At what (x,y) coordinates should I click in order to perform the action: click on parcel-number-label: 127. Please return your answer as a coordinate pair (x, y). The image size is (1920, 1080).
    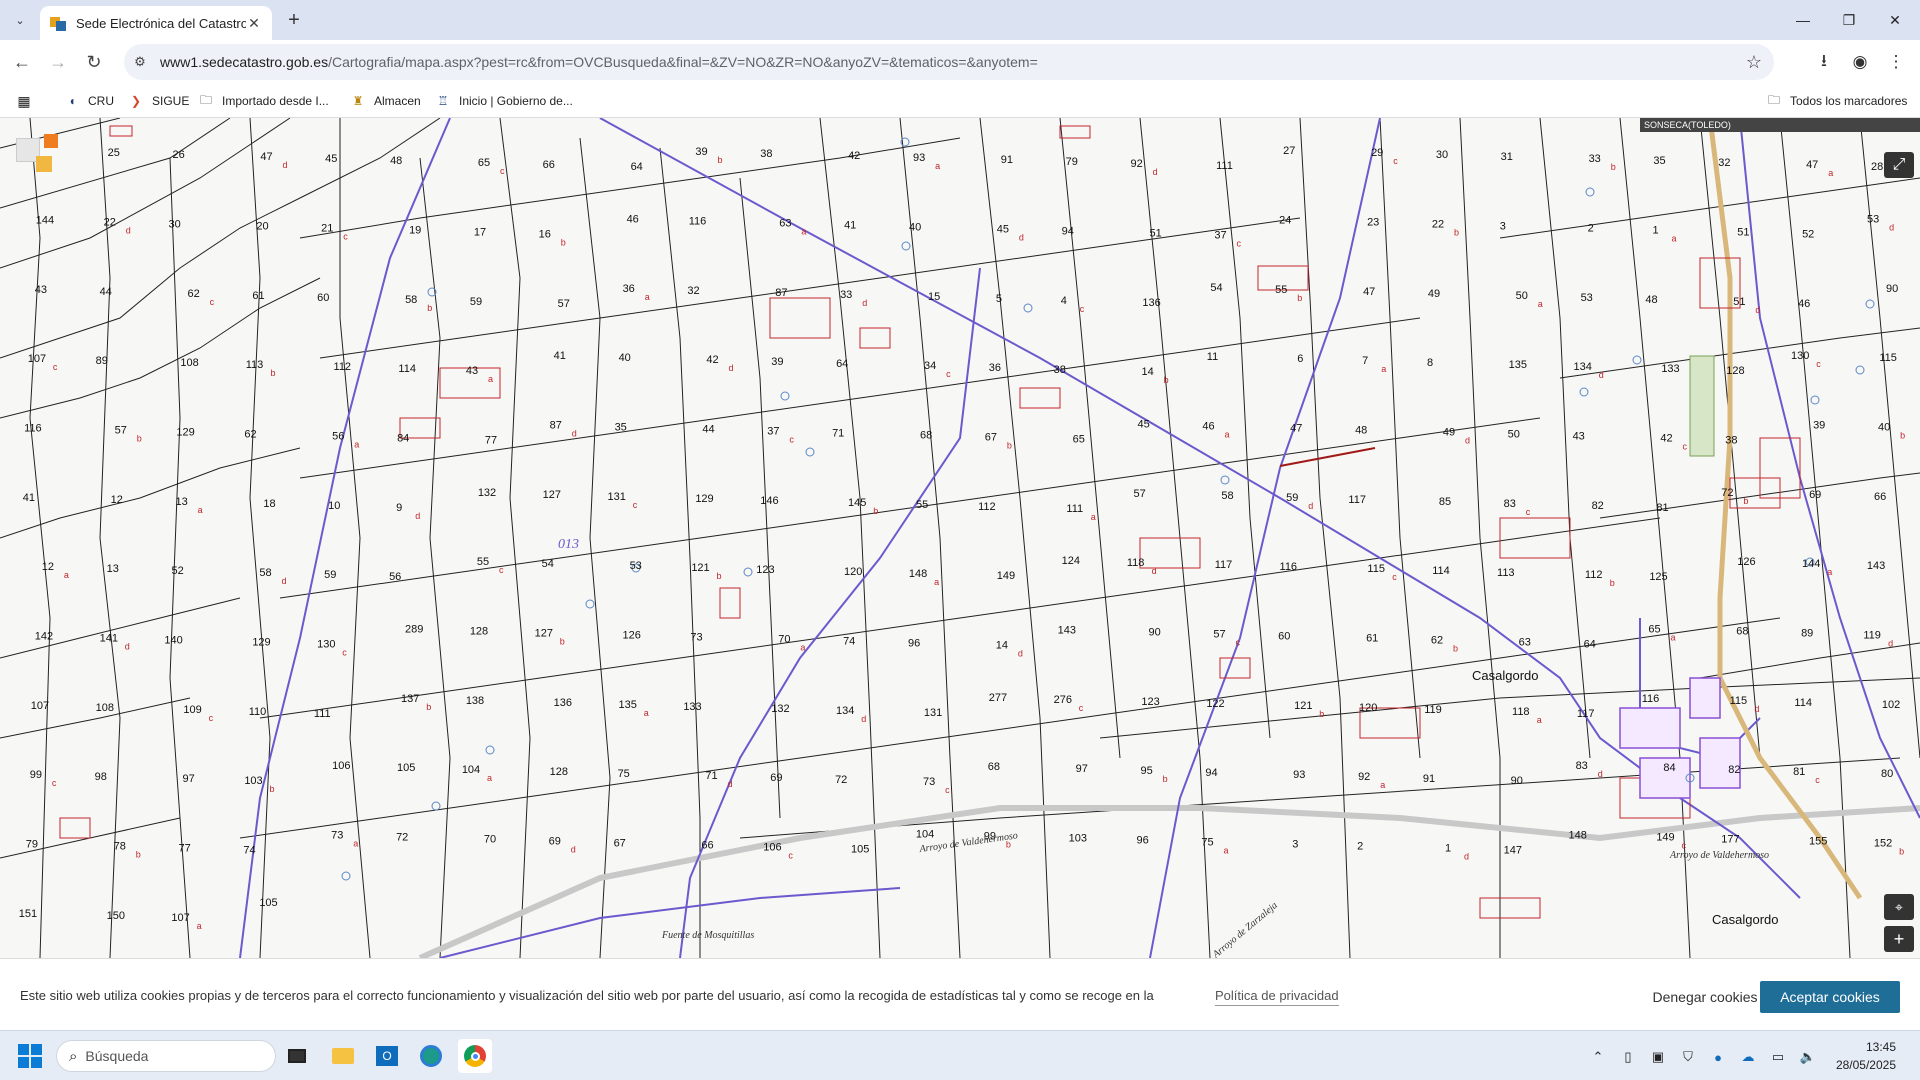
    Looking at the image, I should click on (544, 634).